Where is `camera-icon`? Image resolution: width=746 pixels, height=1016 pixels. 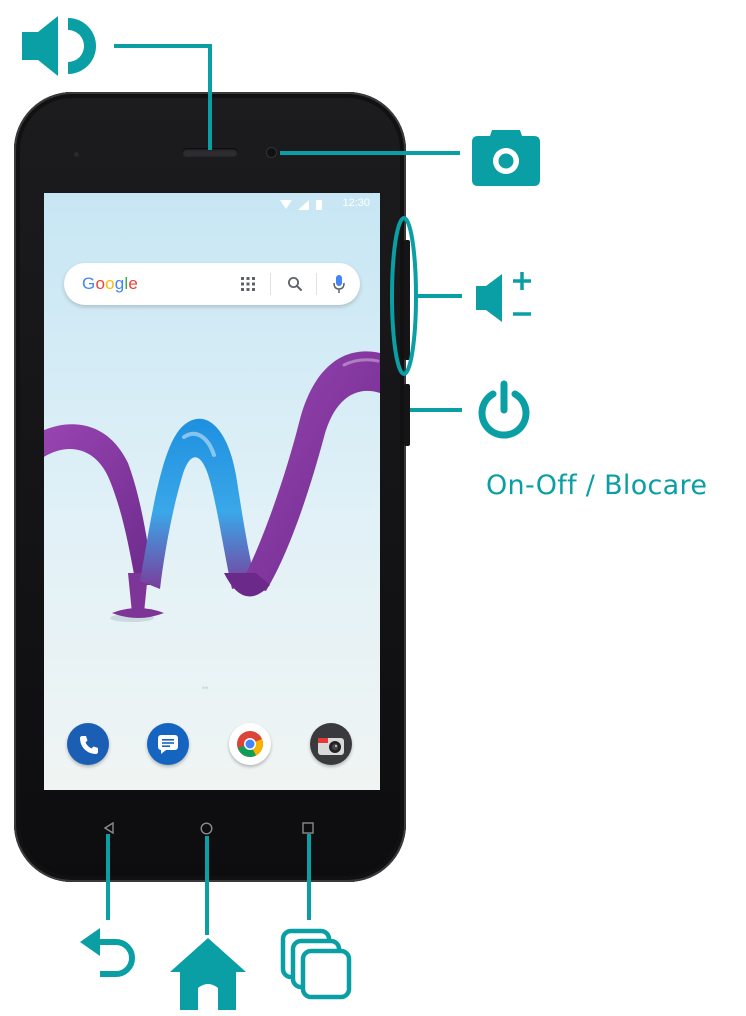
camera-icon is located at coordinates (506, 158).